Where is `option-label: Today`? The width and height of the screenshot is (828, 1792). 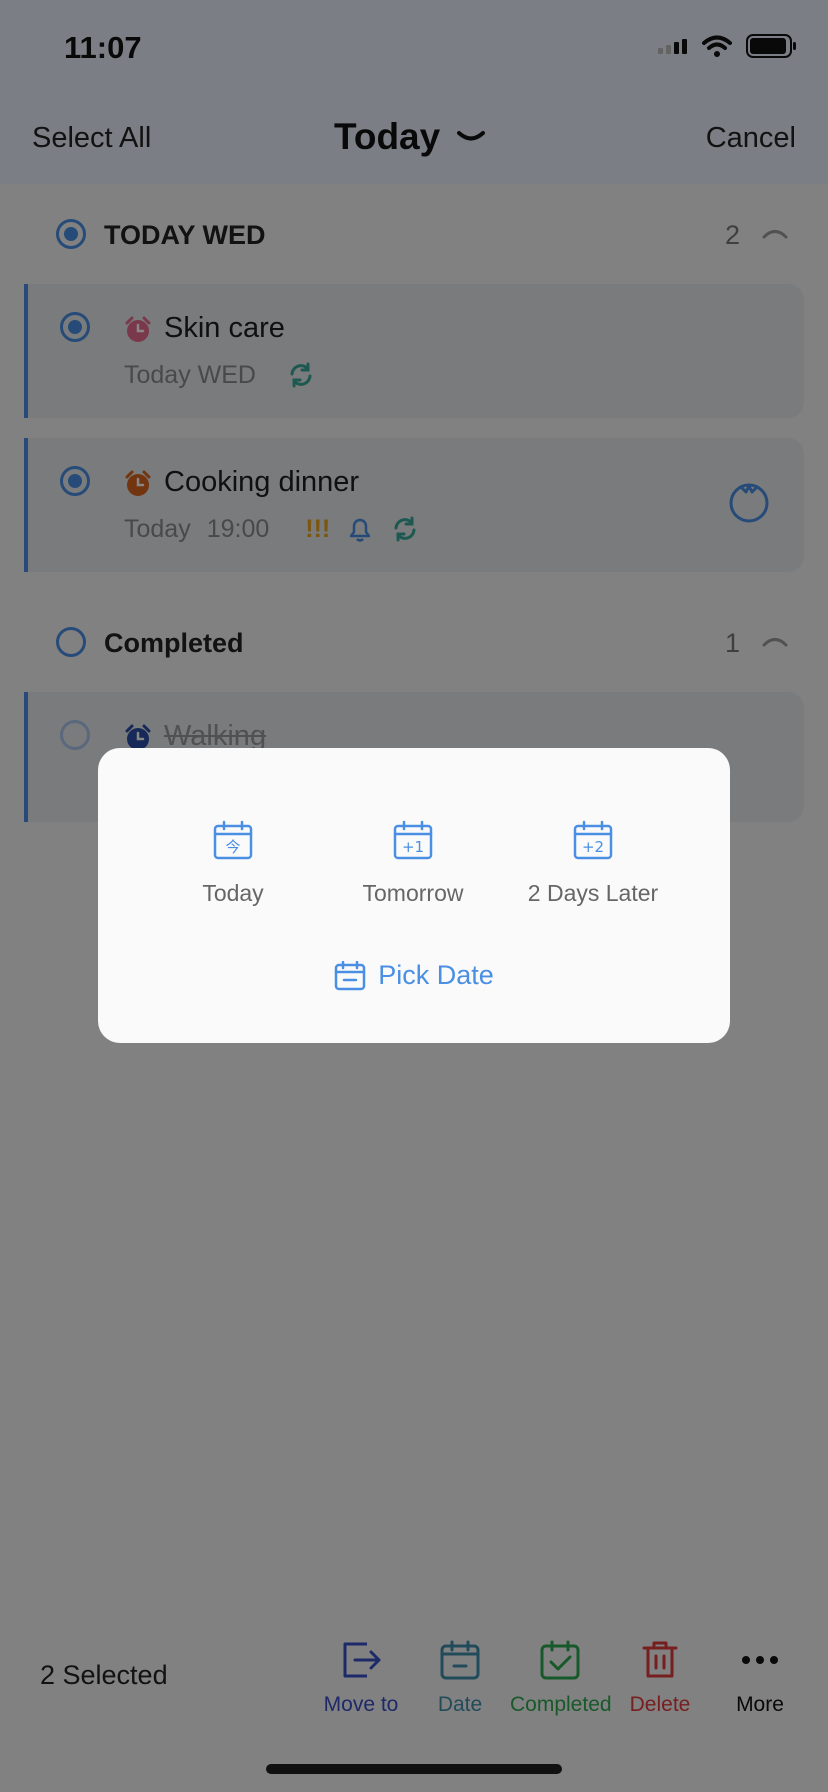
option-label: Today is located at coordinates (233, 893).